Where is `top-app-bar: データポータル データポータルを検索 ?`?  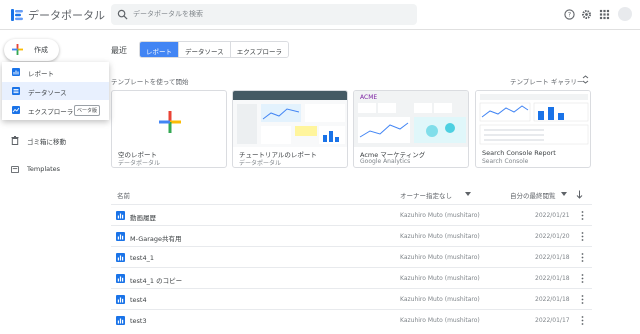 top-app-bar: データポータル データポータルを検索 ? is located at coordinates (320, 15).